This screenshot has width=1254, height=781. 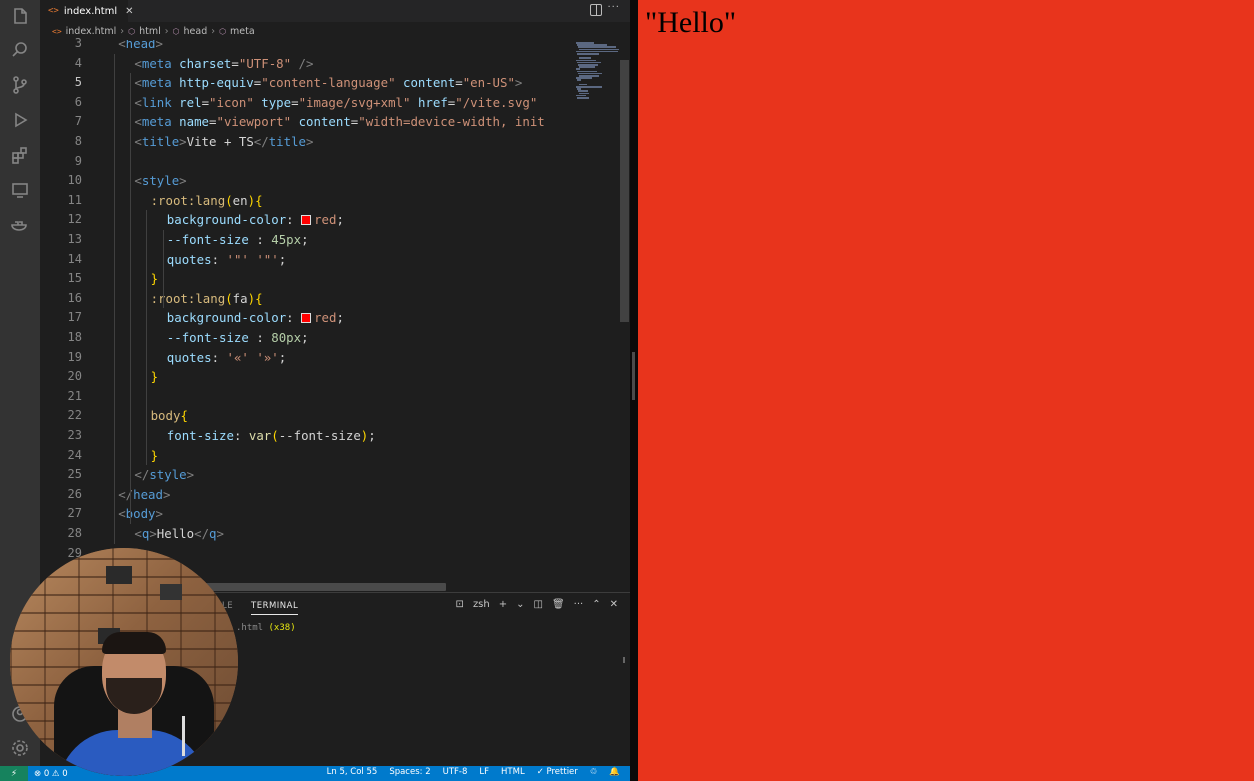 I want to click on line-number: 24, so click(x=61, y=456).